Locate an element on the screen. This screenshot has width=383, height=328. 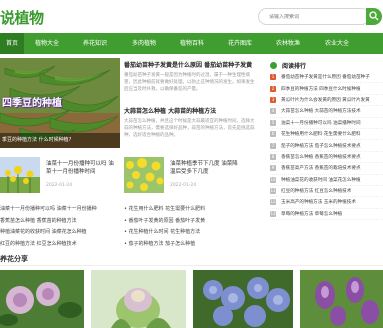
rank-badge: 10 is located at coordinates (273, 179).